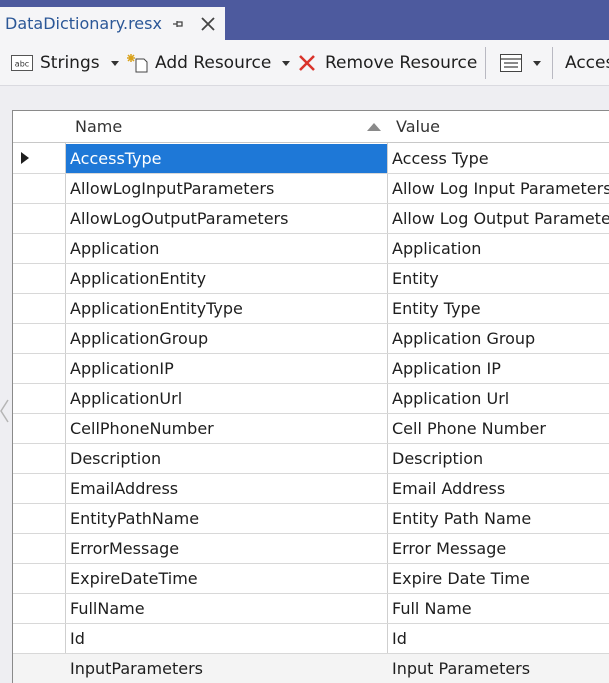  What do you see at coordinates (511, 63) in the screenshot?
I see `grid-view-icon` at bounding box center [511, 63].